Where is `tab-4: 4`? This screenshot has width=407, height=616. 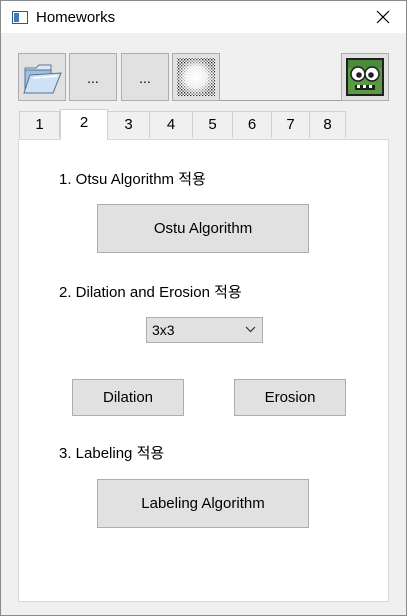
tab-4: 4 is located at coordinates (171, 124).